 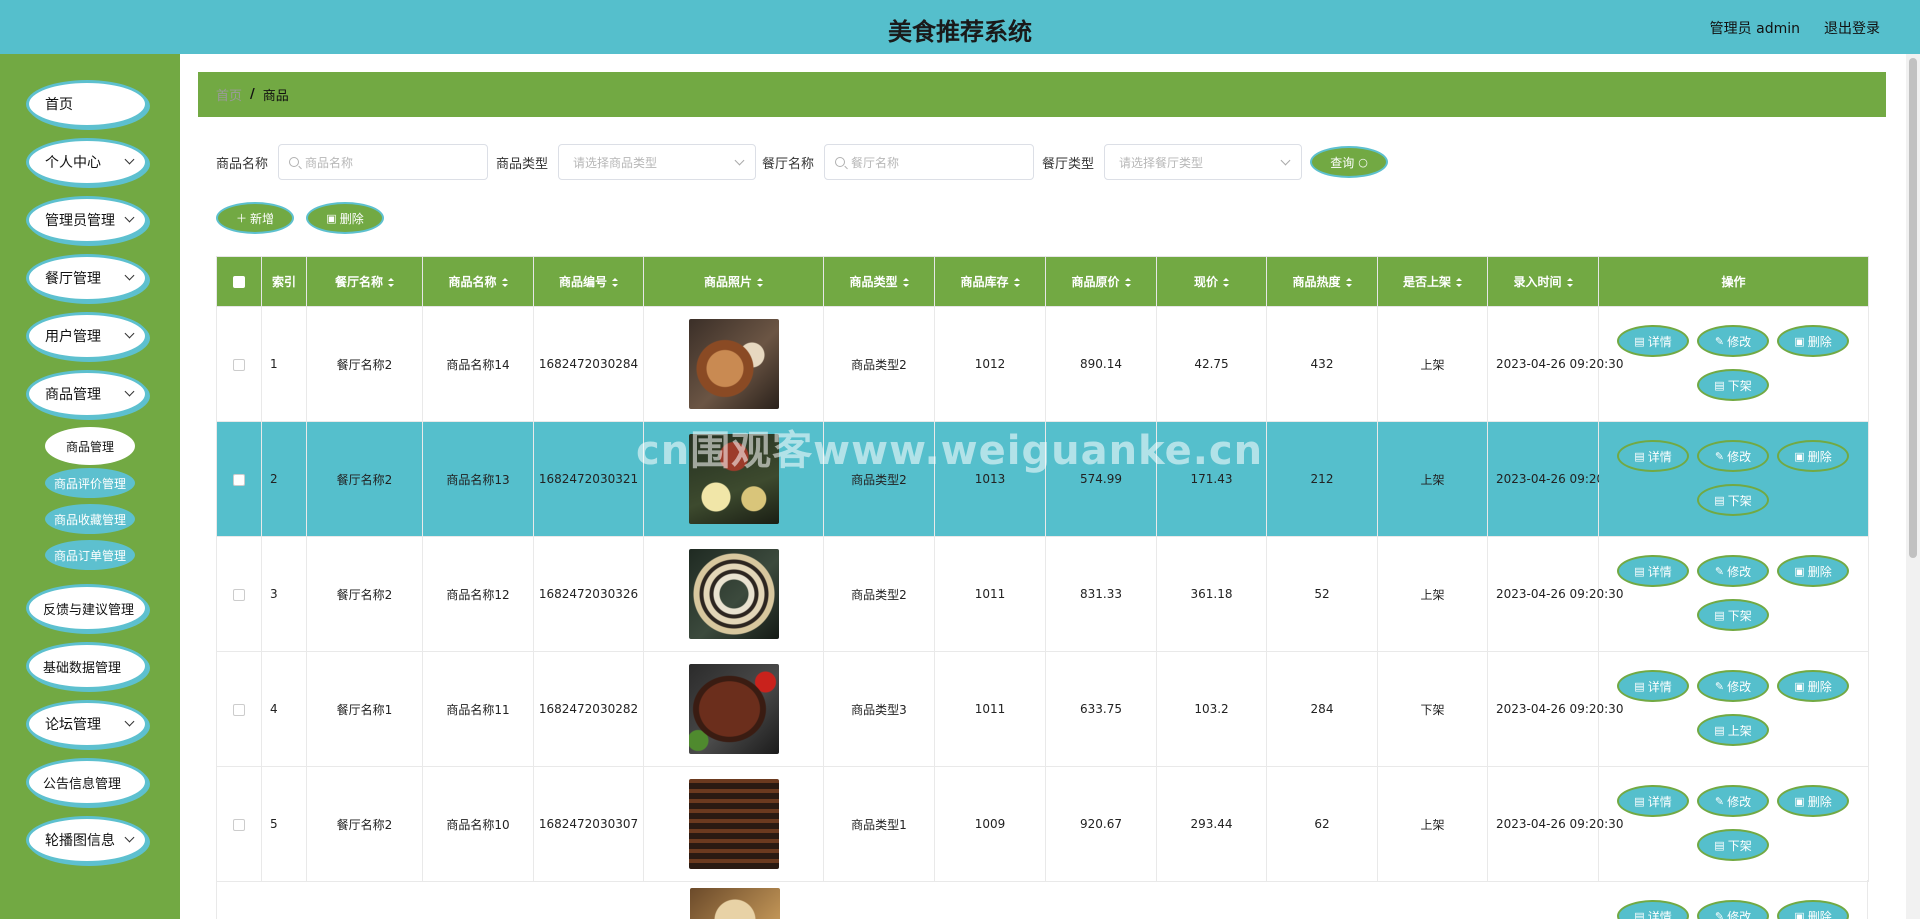 What do you see at coordinates (87, 666) in the screenshot?
I see `sidebar-item-base-data: 基础数据管理` at bounding box center [87, 666].